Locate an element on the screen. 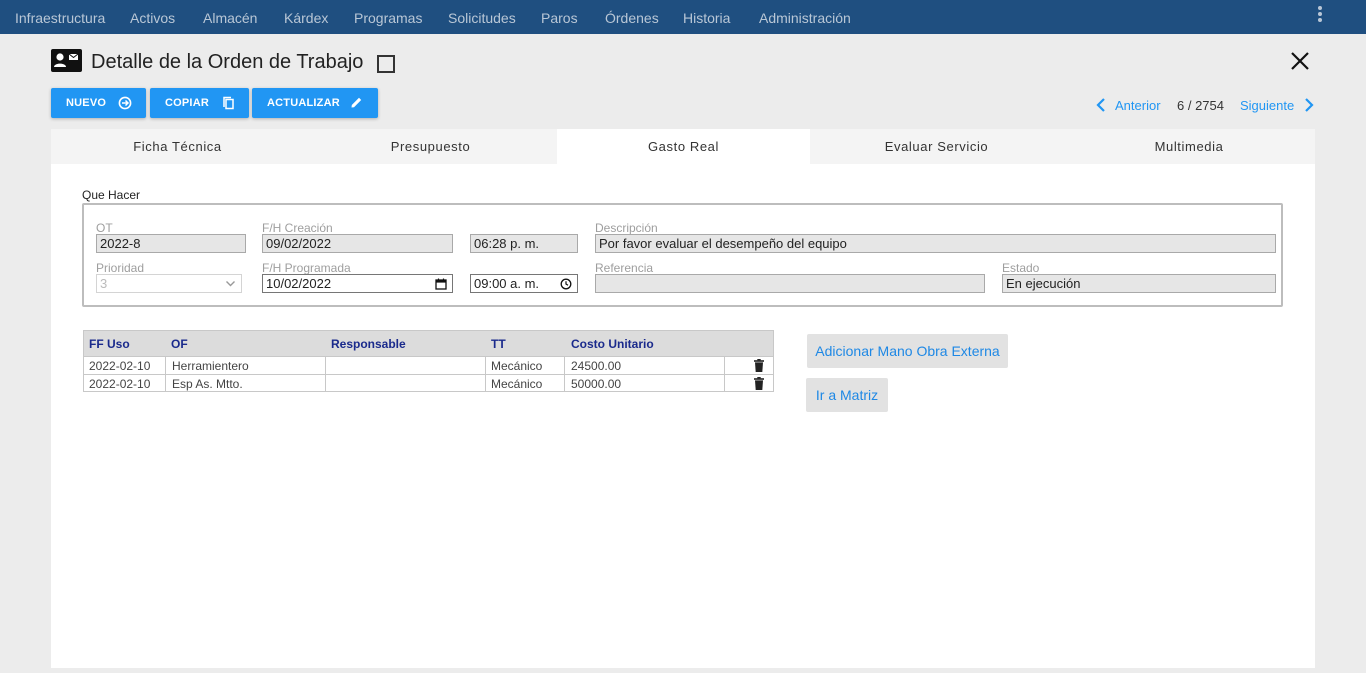 This screenshot has height=673, width=1366. reference-field is located at coordinates (790, 283).